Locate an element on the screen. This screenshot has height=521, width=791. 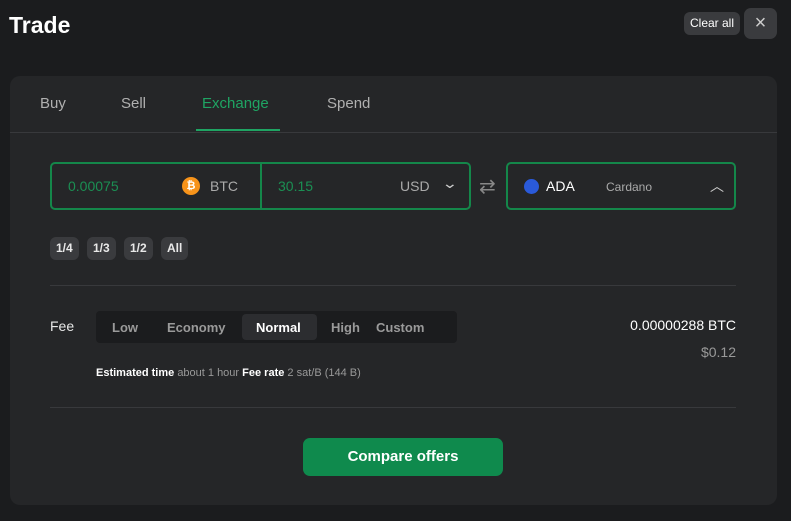
fraction-quarter: 1/4 is located at coordinates (64, 248).